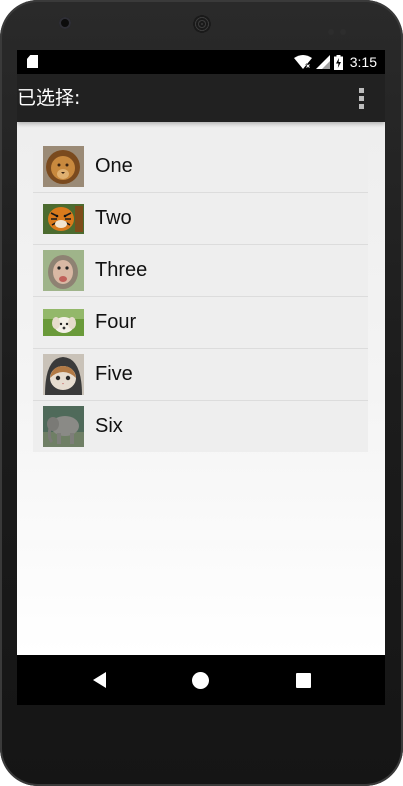  I want to click on list-item-four: Four, so click(200, 323).